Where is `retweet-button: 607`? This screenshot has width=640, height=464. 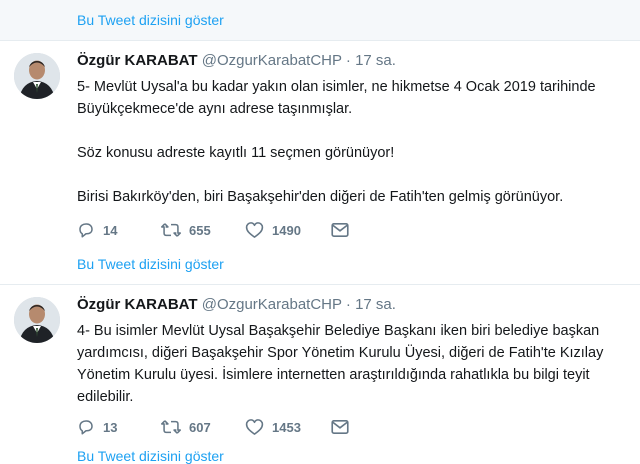
retweet-button: 607 is located at coordinates (203, 427).